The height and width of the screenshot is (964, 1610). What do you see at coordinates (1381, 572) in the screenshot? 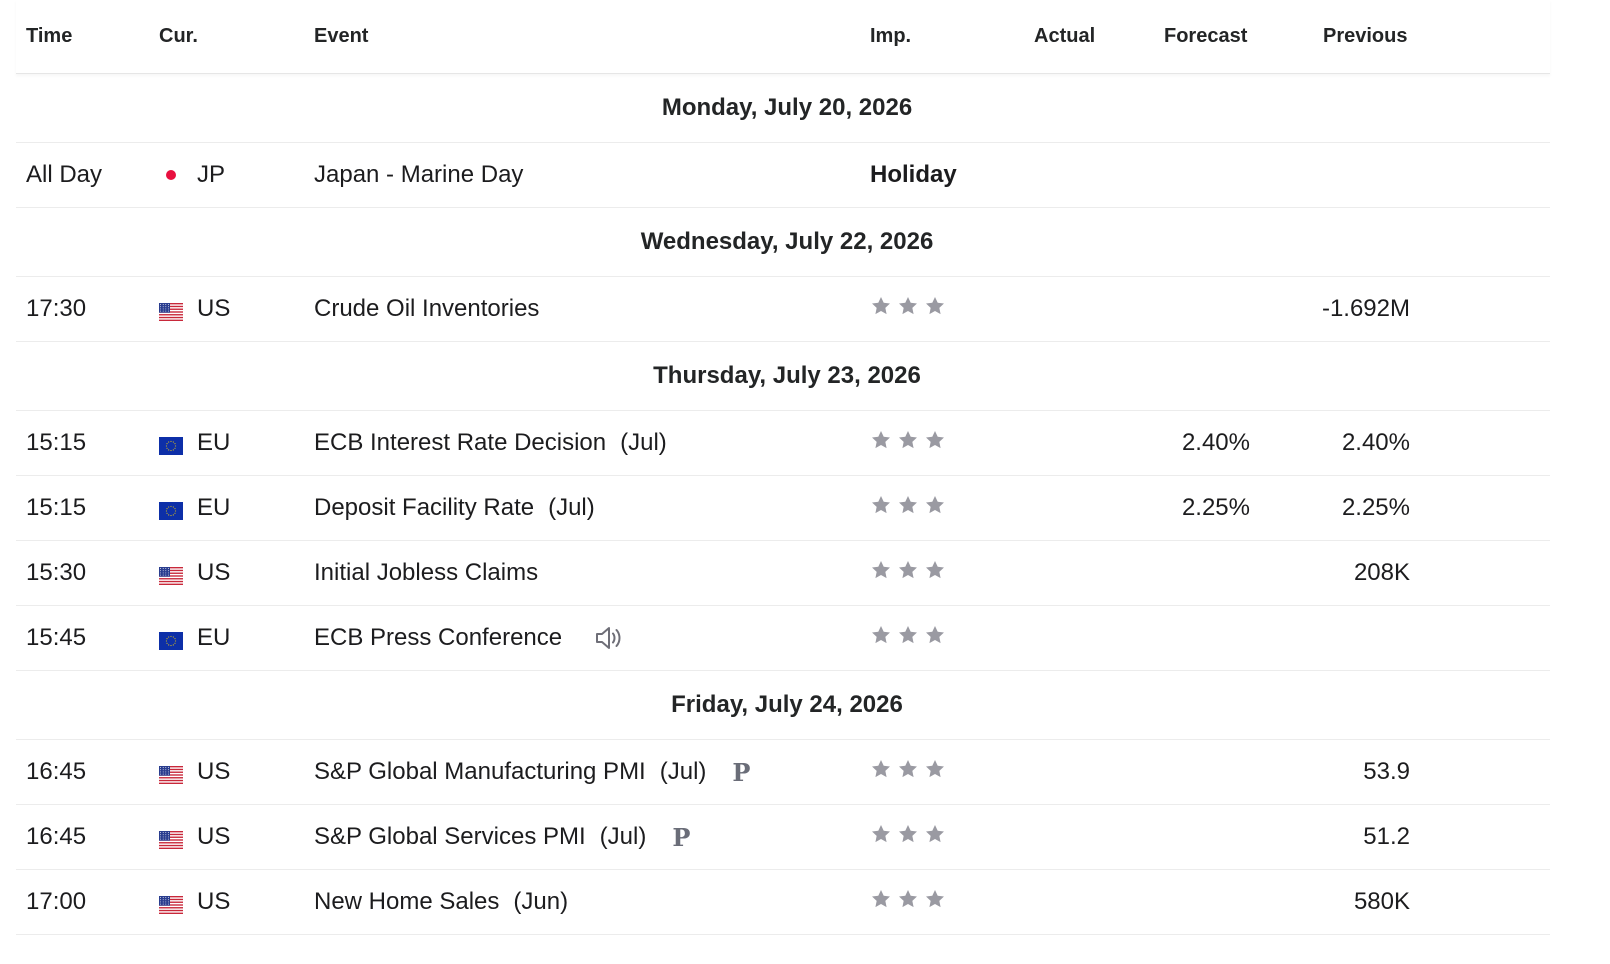
I see `event-previous: 208K` at bounding box center [1381, 572].